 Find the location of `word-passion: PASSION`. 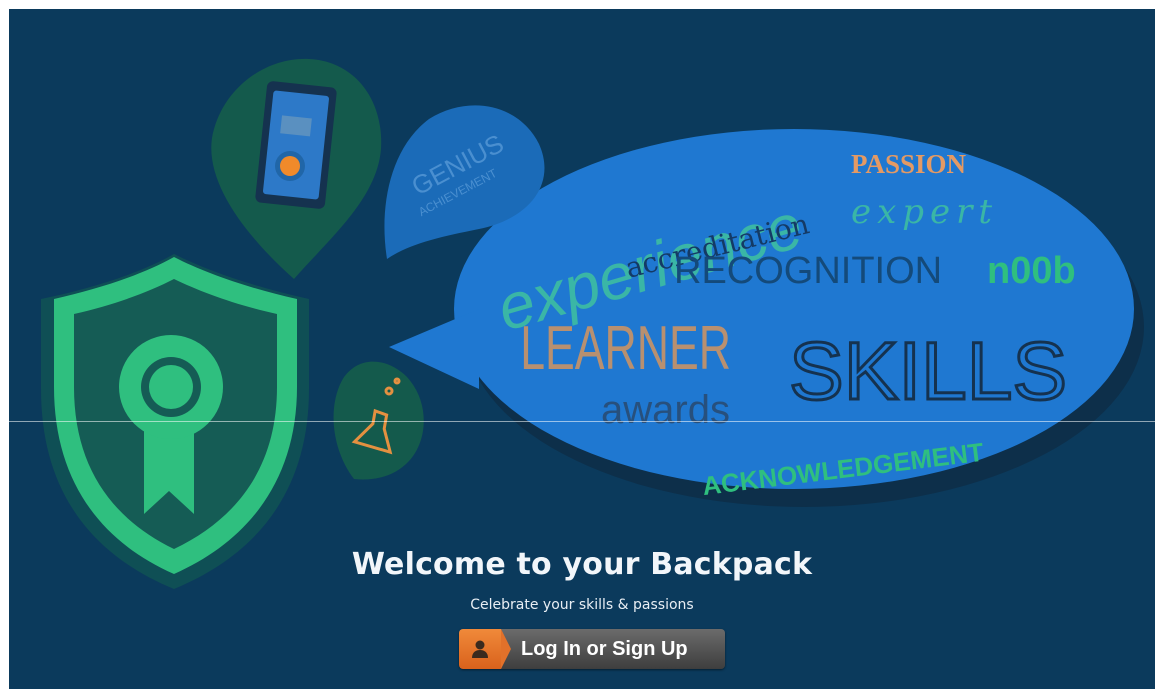

word-passion: PASSION is located at coordinates (909, 164).